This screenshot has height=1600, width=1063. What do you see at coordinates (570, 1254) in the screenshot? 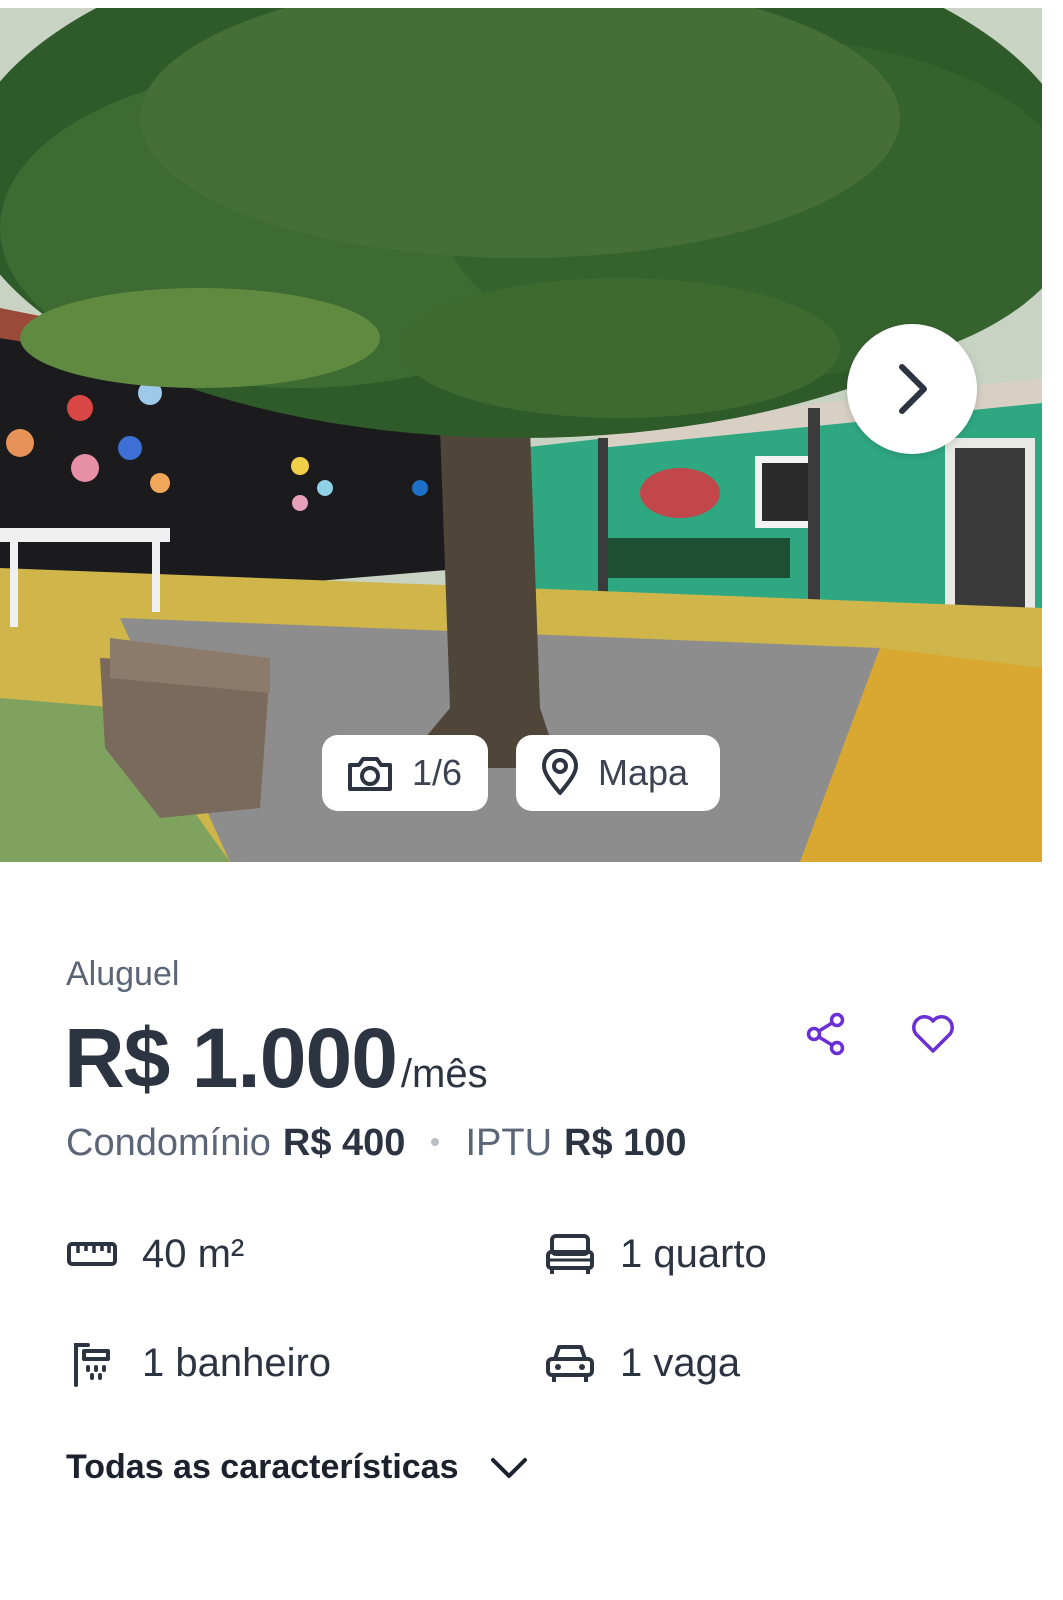
I see `bed-icon` at bounding box center [570, 1254].